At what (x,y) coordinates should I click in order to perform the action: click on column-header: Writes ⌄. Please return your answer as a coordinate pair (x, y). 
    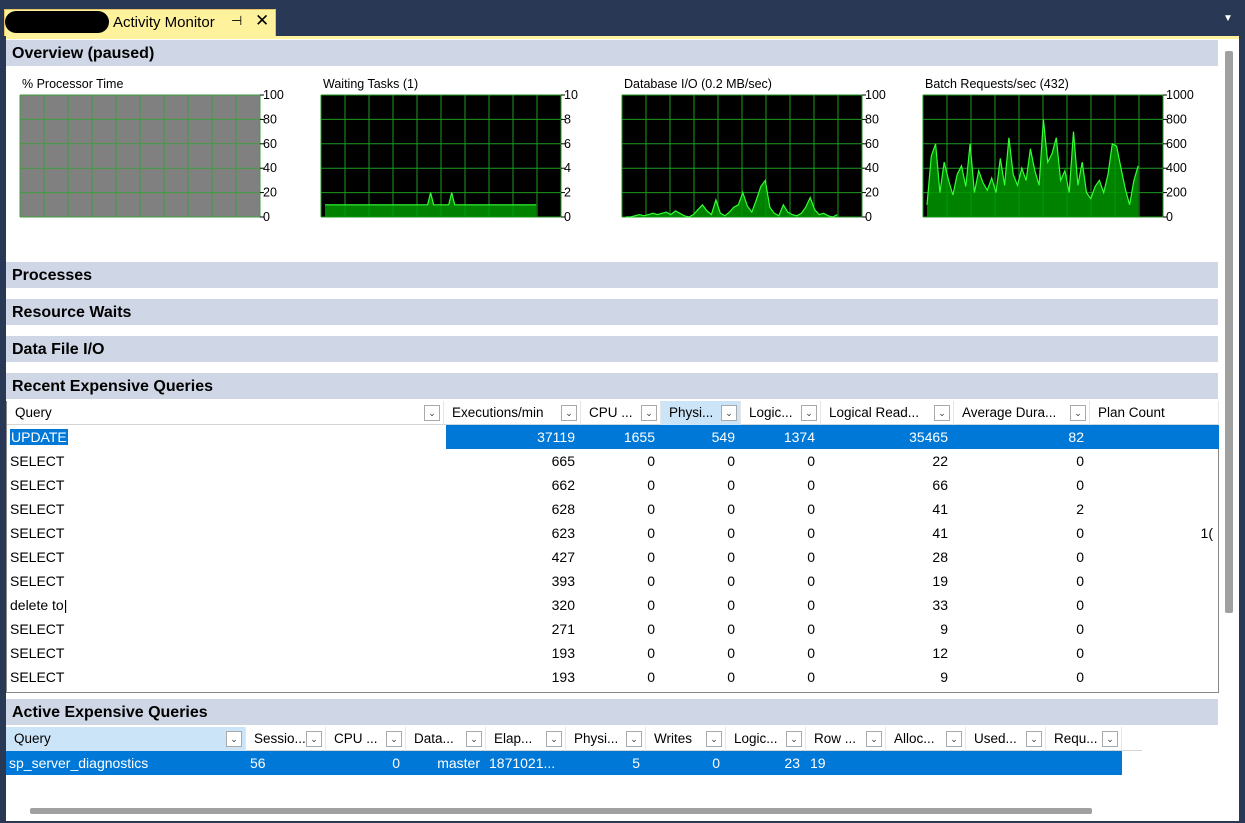
    Looking at the image, I should click on (686, 739).